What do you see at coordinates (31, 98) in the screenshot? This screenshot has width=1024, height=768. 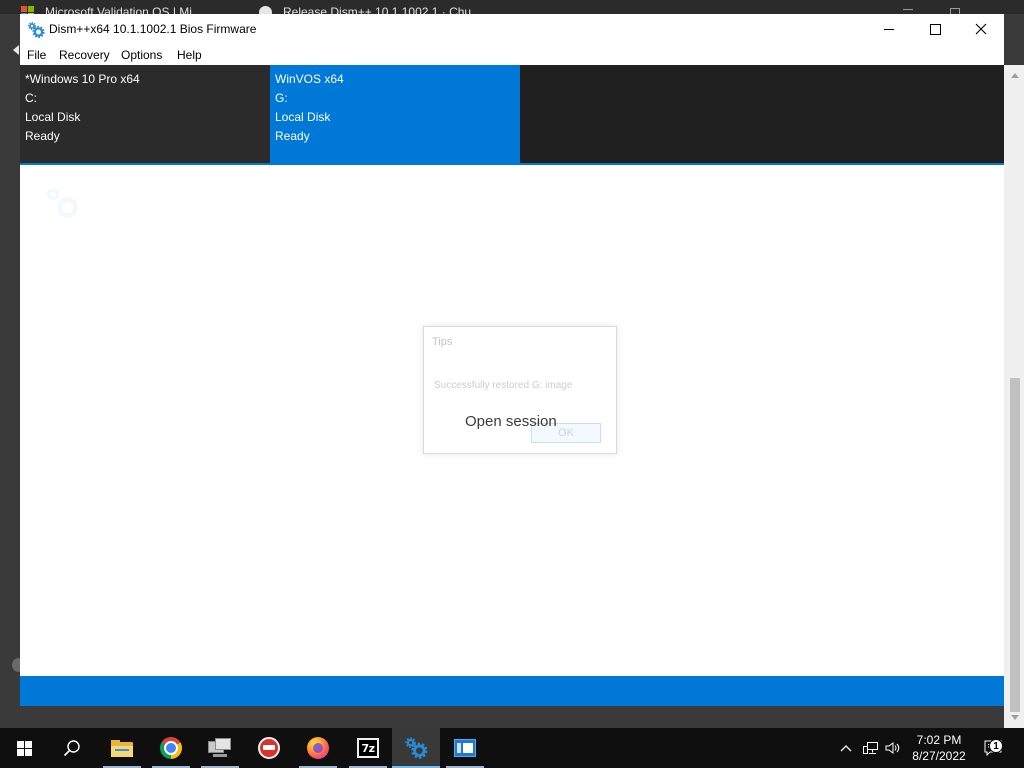 I see `session-drive: C:` at bounding box center [31, 98].